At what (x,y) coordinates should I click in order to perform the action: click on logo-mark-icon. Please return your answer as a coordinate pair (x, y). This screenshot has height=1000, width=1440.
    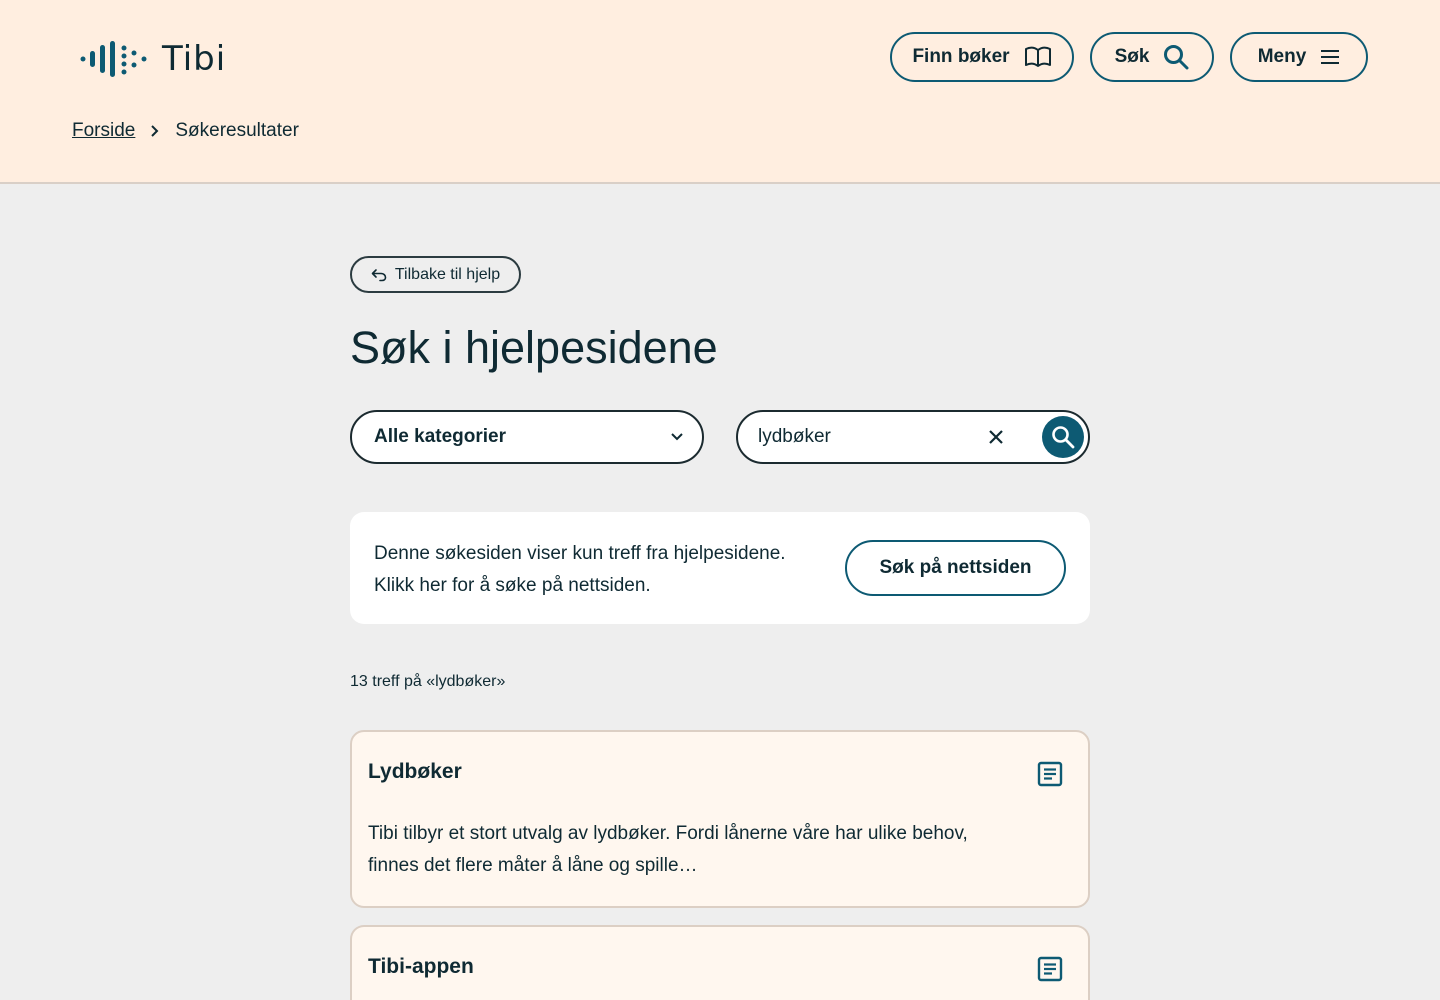
    Looking at the image, I should click on (113, 59).